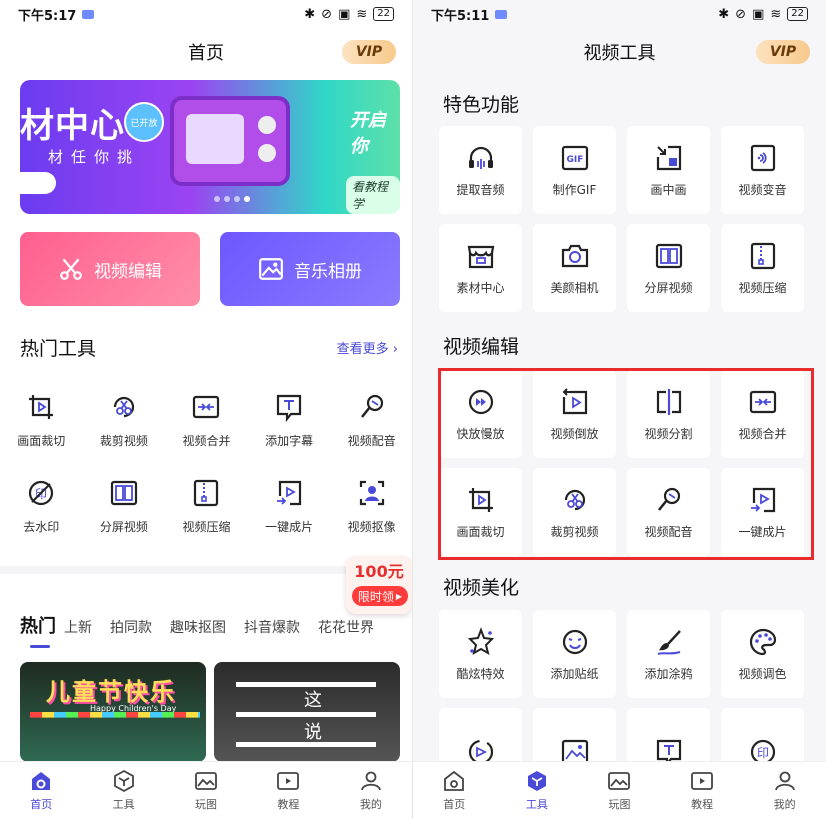 This screenshot has width=826, height=819. I want to click on tool-one-click: 一键成片, so click(289, 521).